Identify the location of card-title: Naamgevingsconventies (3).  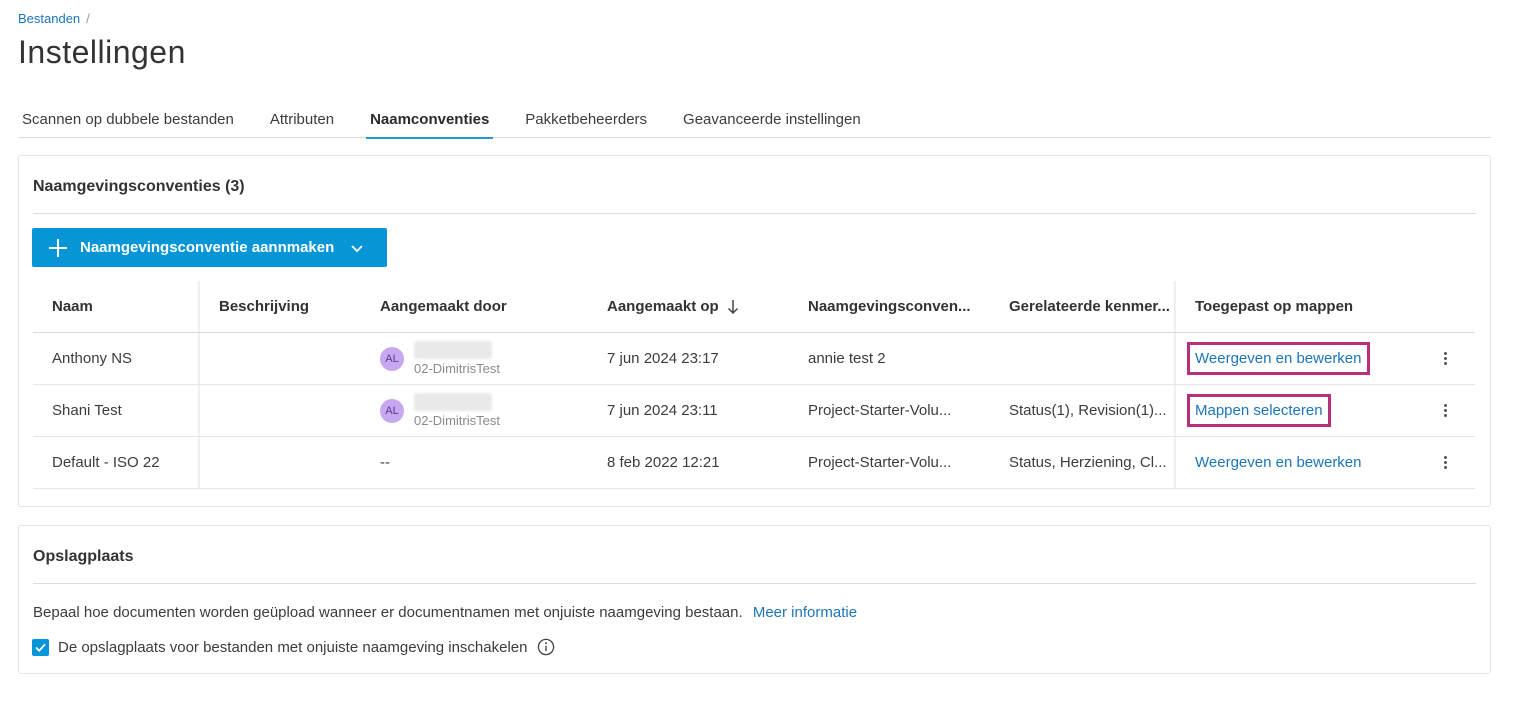
(139, 186).